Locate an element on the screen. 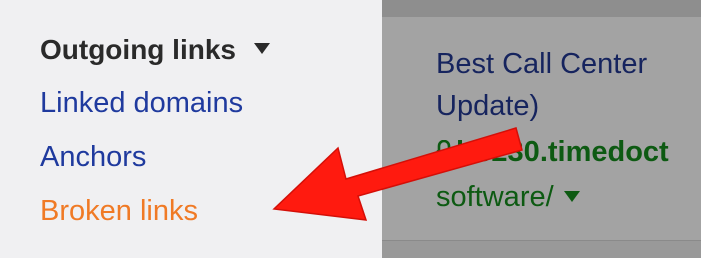 The image size is (701, 258). results-divider-strip is located at coordinates (541, 249).